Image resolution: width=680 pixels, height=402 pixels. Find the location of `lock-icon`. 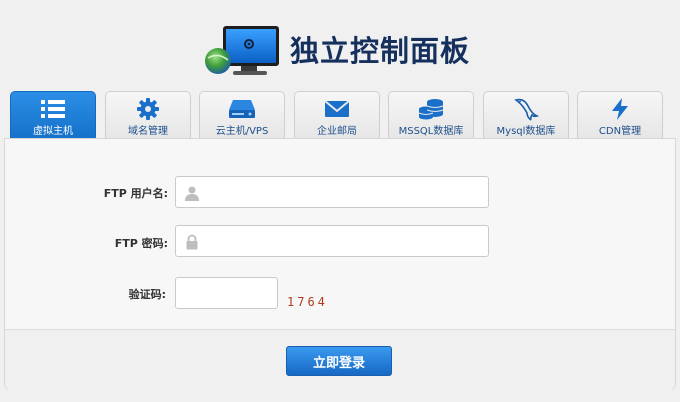

lock-icon is located at coordinates (192, 242).